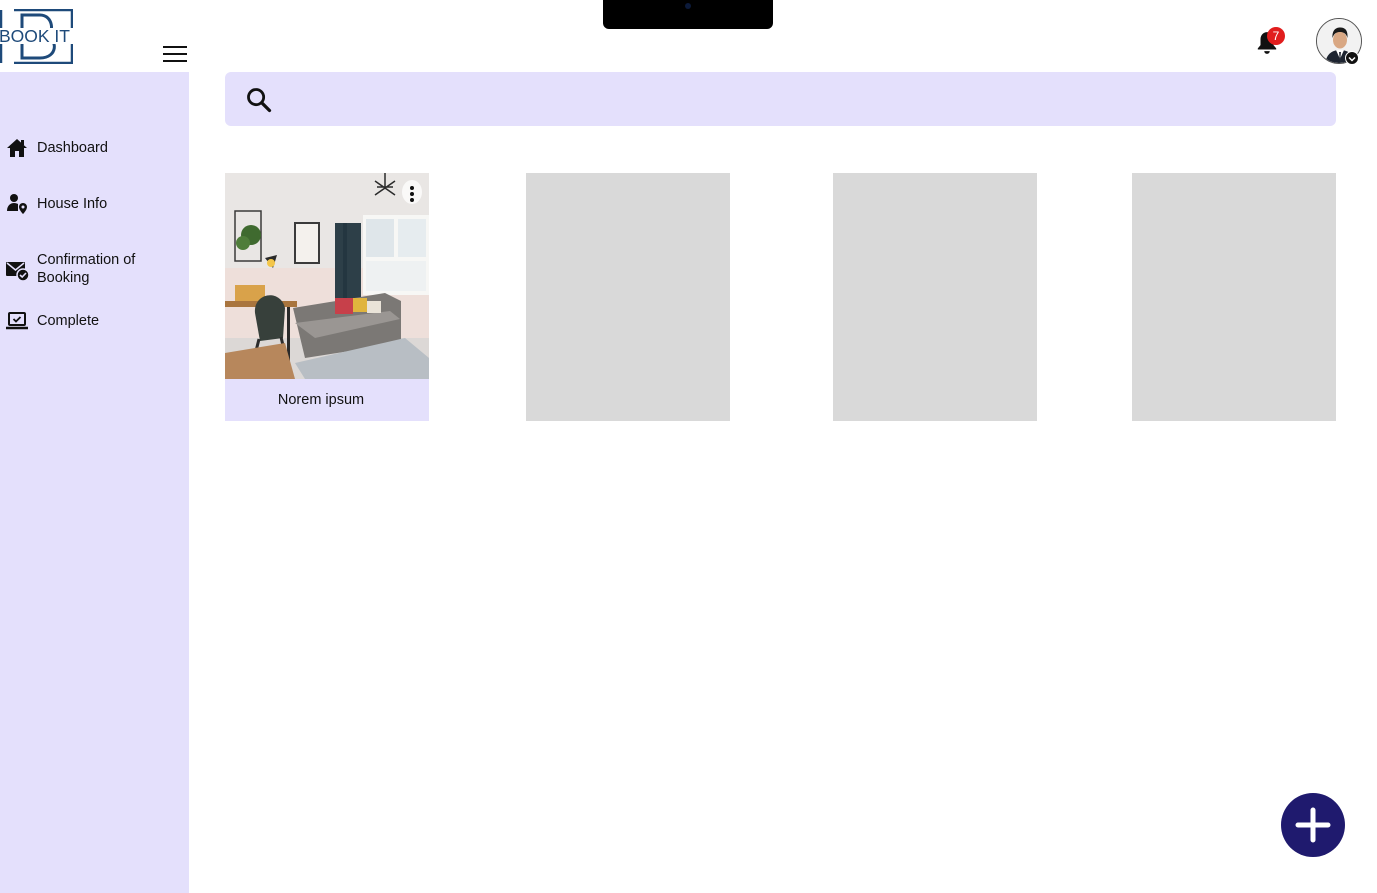 The height and width of the screenshot is (893, 1377). Describe the element at coordinates (68, 321) in the screenshot. I see `sidebar-item-label: Complete` at that location.